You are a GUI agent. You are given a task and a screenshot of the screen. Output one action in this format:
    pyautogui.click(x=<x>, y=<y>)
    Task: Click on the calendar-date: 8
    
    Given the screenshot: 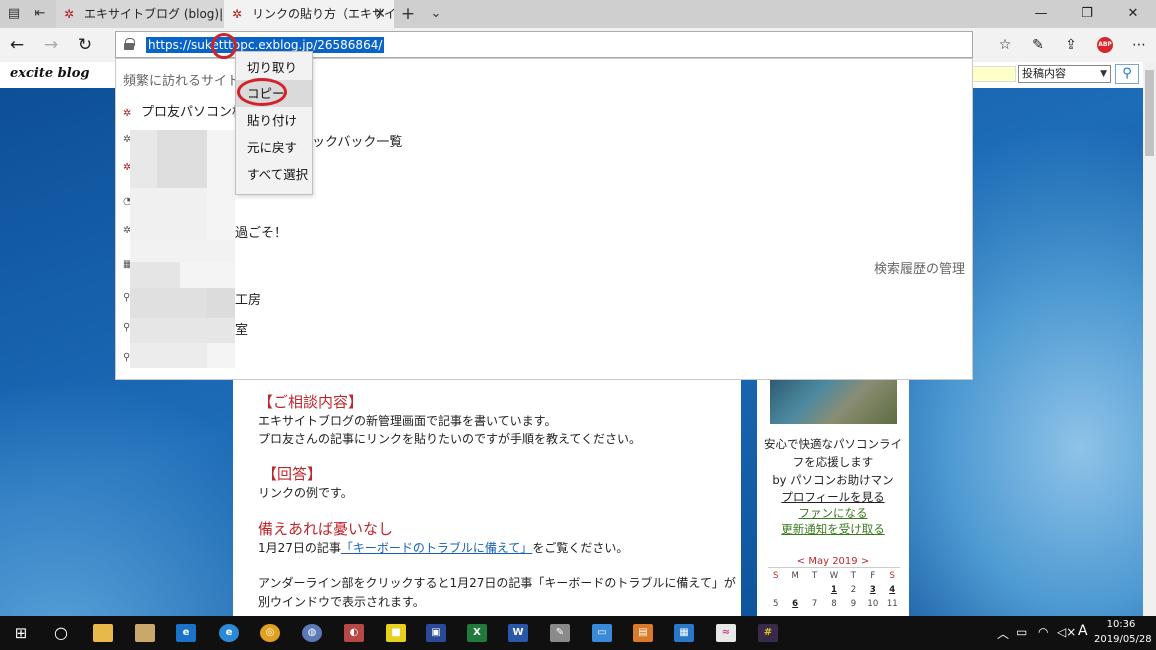 What is the action you would take?
    pyautogui.click(x=834, y=604)
    